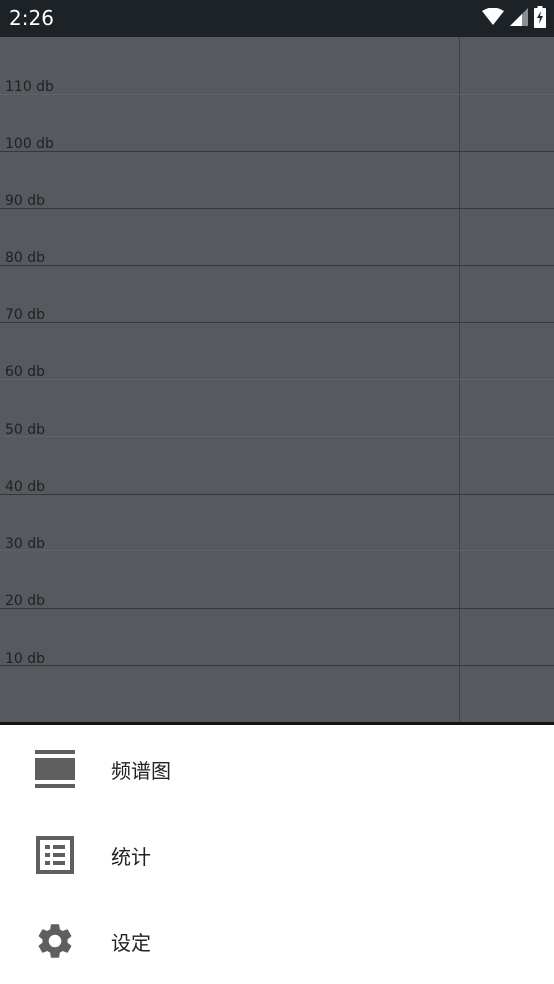 The width and height of the screenshot is (554, 984). I want to click on menu-item-label: 统计, so click(131, 856).